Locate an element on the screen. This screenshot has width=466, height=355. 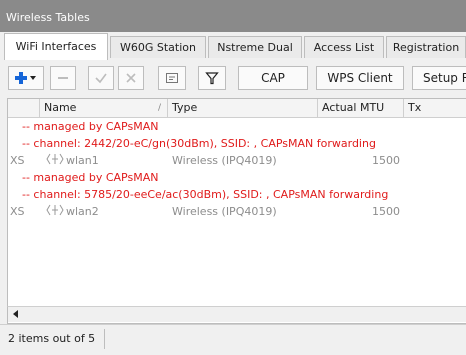
header-tx: Tx is located at coordinates (435, 108).